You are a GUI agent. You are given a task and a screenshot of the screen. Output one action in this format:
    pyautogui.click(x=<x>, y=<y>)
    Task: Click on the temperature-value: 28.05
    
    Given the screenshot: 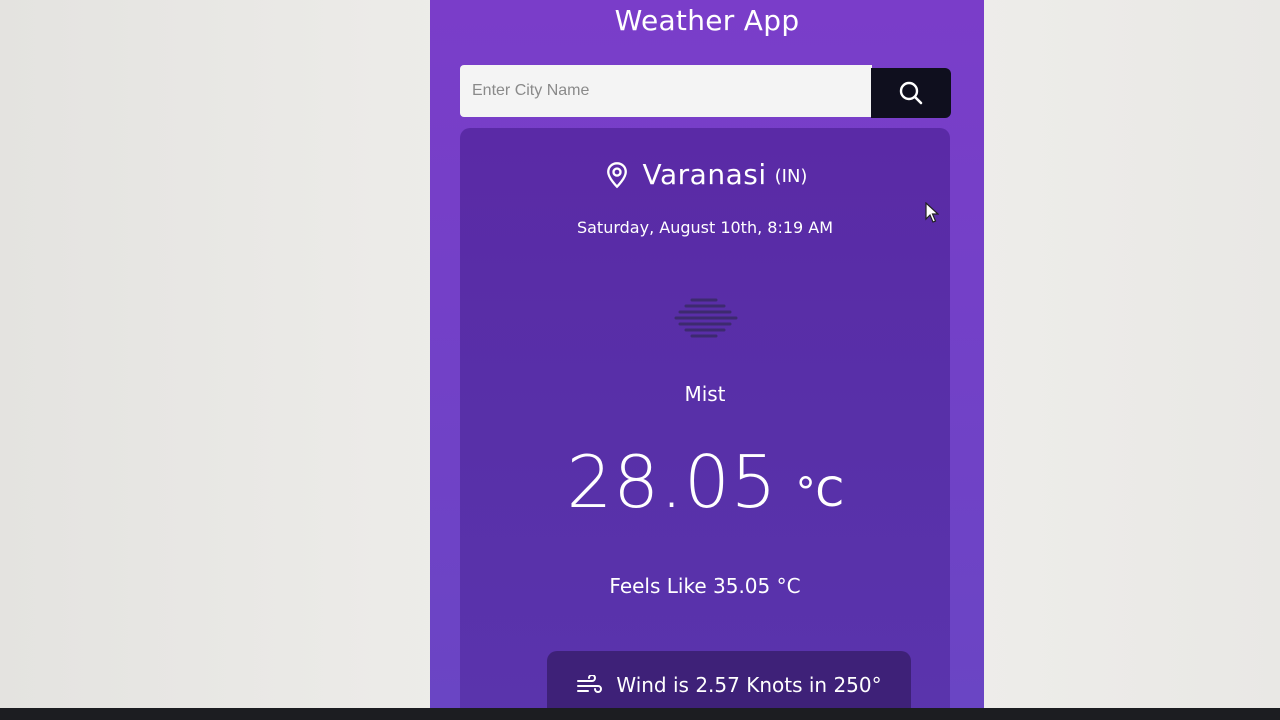 What is the action you would take?
    pyautogui.click(x=672, y=482)
    